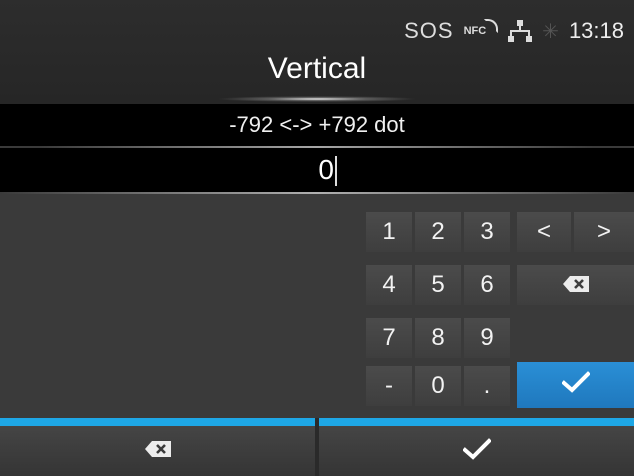  Describe the element at coordinates (389, 338) in the screenshot. I see `key-7: 7` at that location.